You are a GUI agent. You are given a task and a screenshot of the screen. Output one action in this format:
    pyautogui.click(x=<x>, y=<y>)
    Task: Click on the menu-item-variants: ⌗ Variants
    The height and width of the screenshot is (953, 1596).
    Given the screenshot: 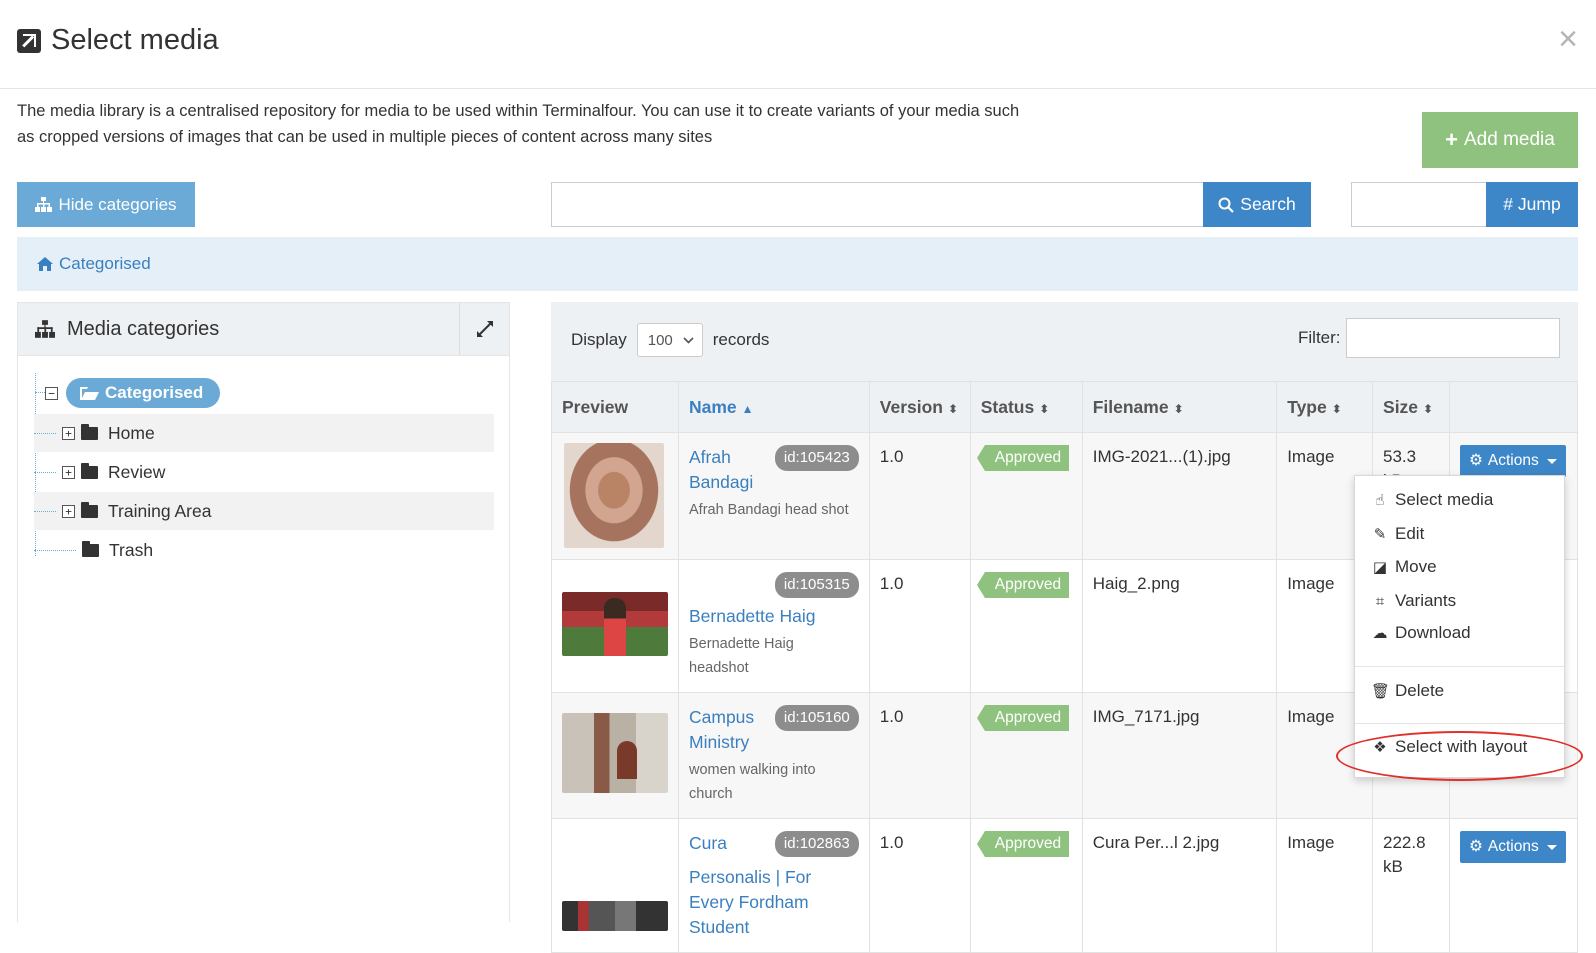 What is the action you would take?
    pyautogui.click(x=1413, y=601)
    